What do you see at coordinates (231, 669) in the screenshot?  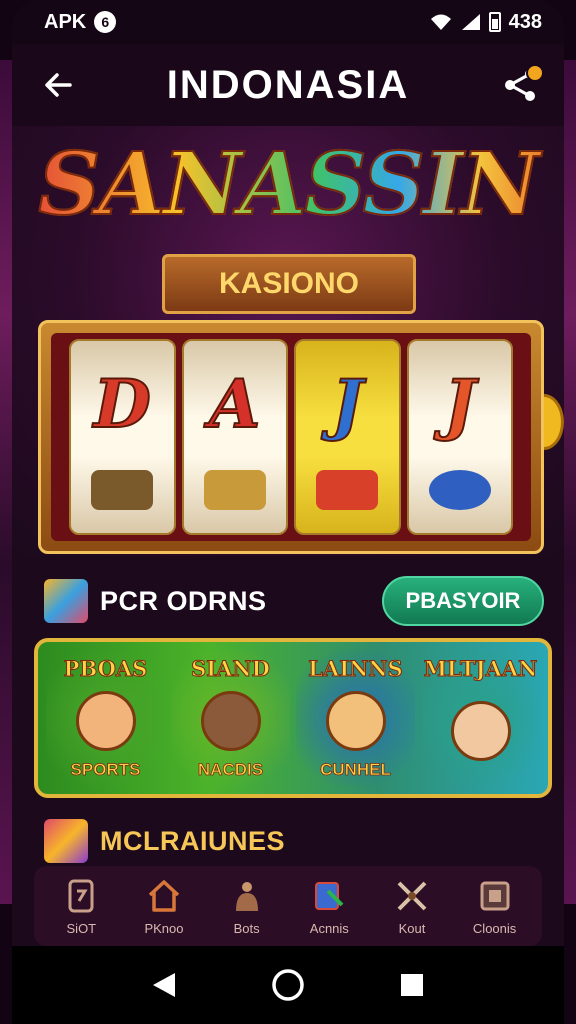 I see `game-title: SIAND` at bounding box center [231, 669].